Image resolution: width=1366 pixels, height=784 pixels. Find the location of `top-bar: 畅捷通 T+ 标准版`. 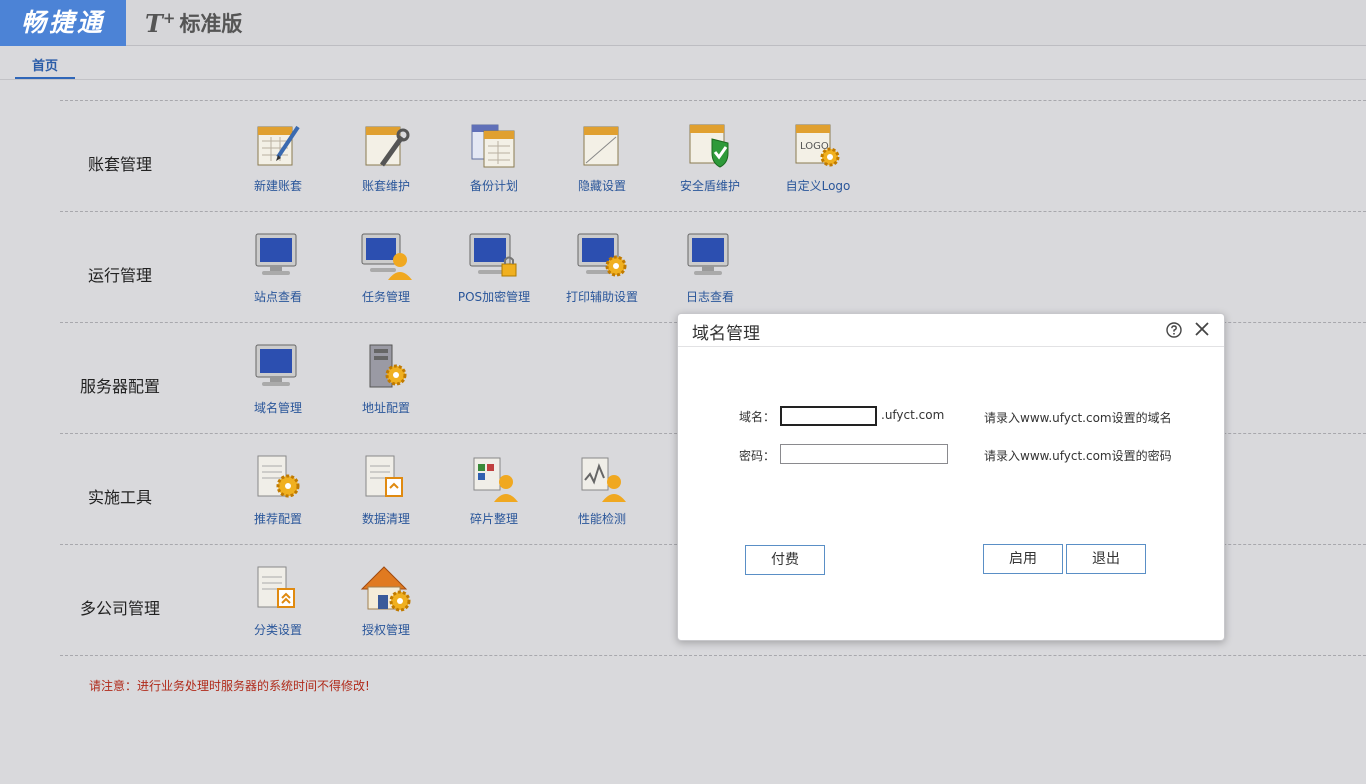

top-bar: 畅捷通 T+ 标准版 is located at coordinates (683, 23).